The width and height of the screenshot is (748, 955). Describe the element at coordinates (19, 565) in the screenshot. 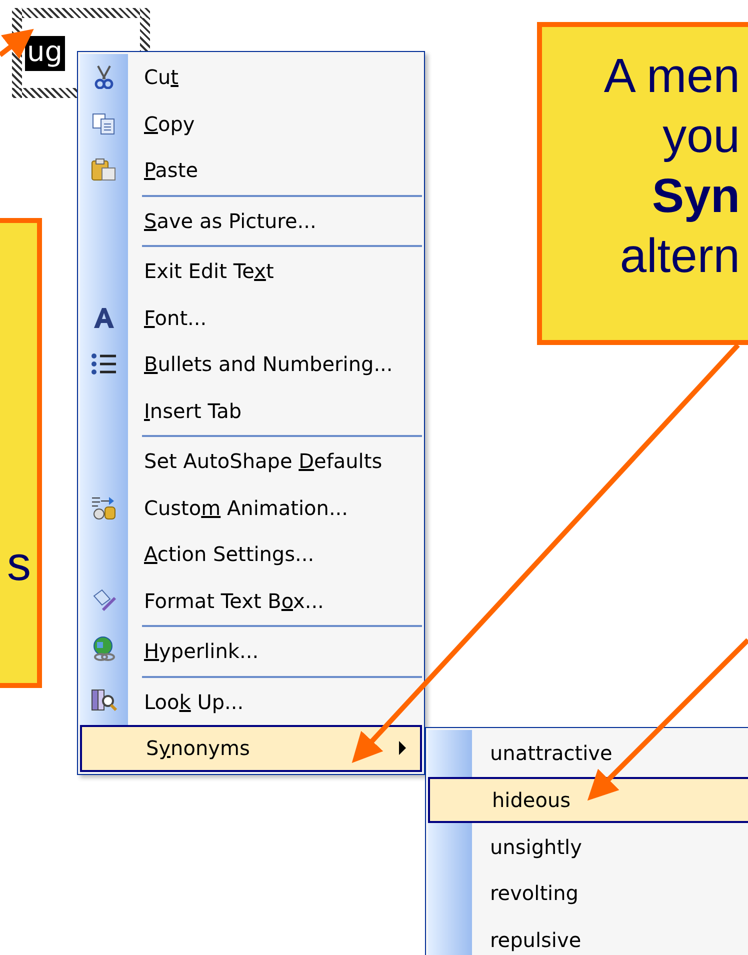

I see `callout-text: s` at that location.